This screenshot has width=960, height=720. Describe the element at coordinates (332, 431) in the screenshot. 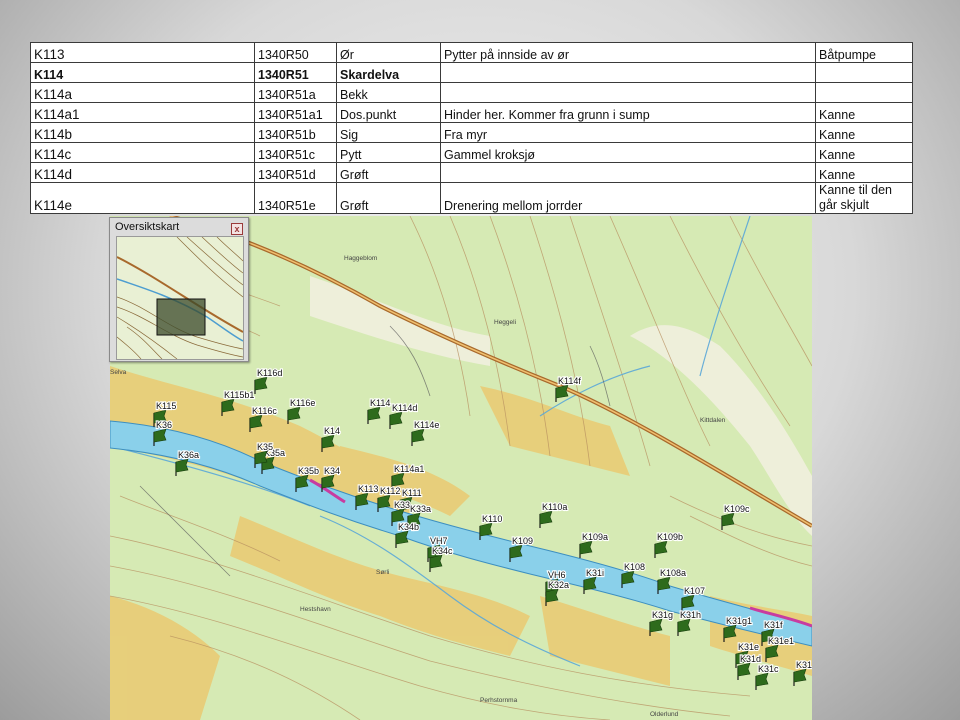

I see `flag-label: K14` at that location.